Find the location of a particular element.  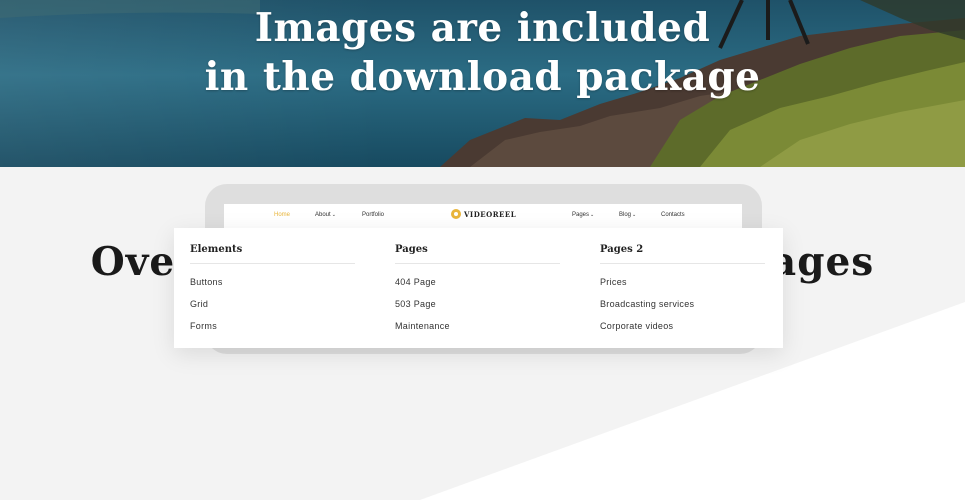

menu-item-prices: Prices is located at coordinates (613, 282).